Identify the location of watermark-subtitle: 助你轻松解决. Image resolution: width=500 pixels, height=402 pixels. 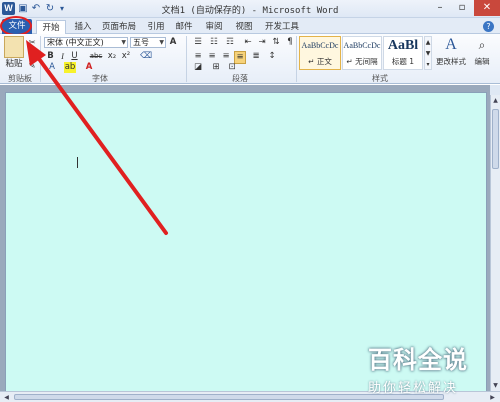
(413, 388).